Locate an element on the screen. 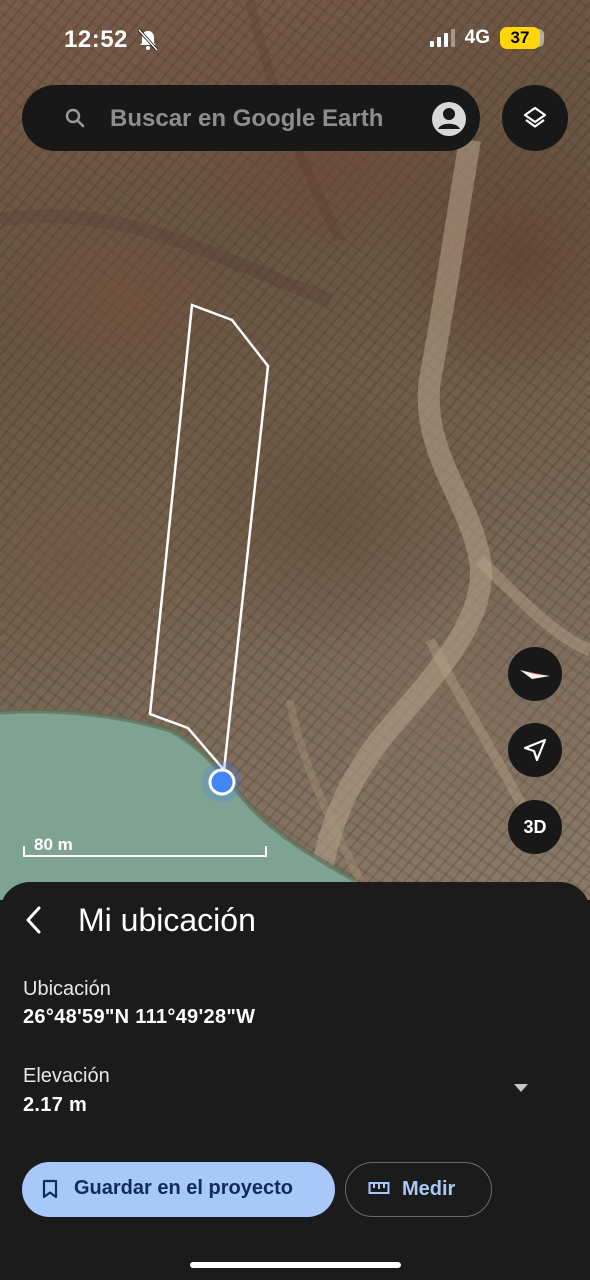 This screenshot has height=1280, width=590. scale-bar is located at coordinates (145, 851).